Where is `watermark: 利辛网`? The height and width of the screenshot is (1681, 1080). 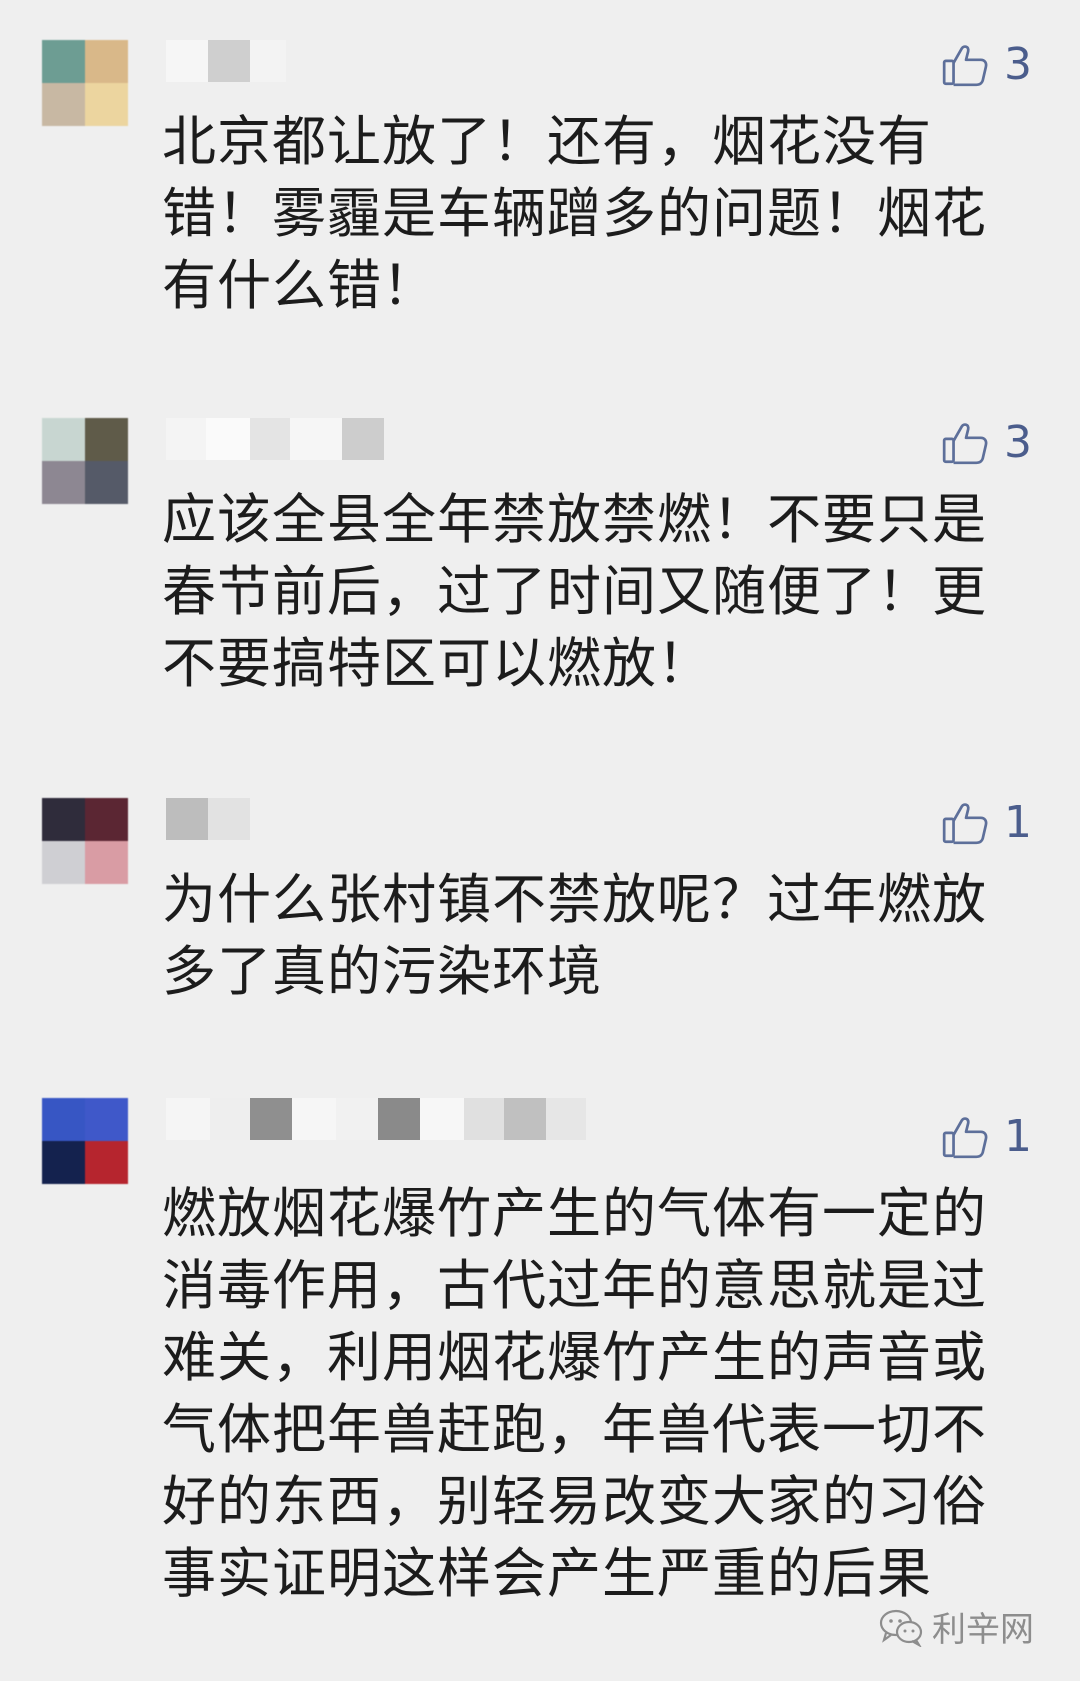
watermark: 利辛网 is located at coordinates (956, 1626).